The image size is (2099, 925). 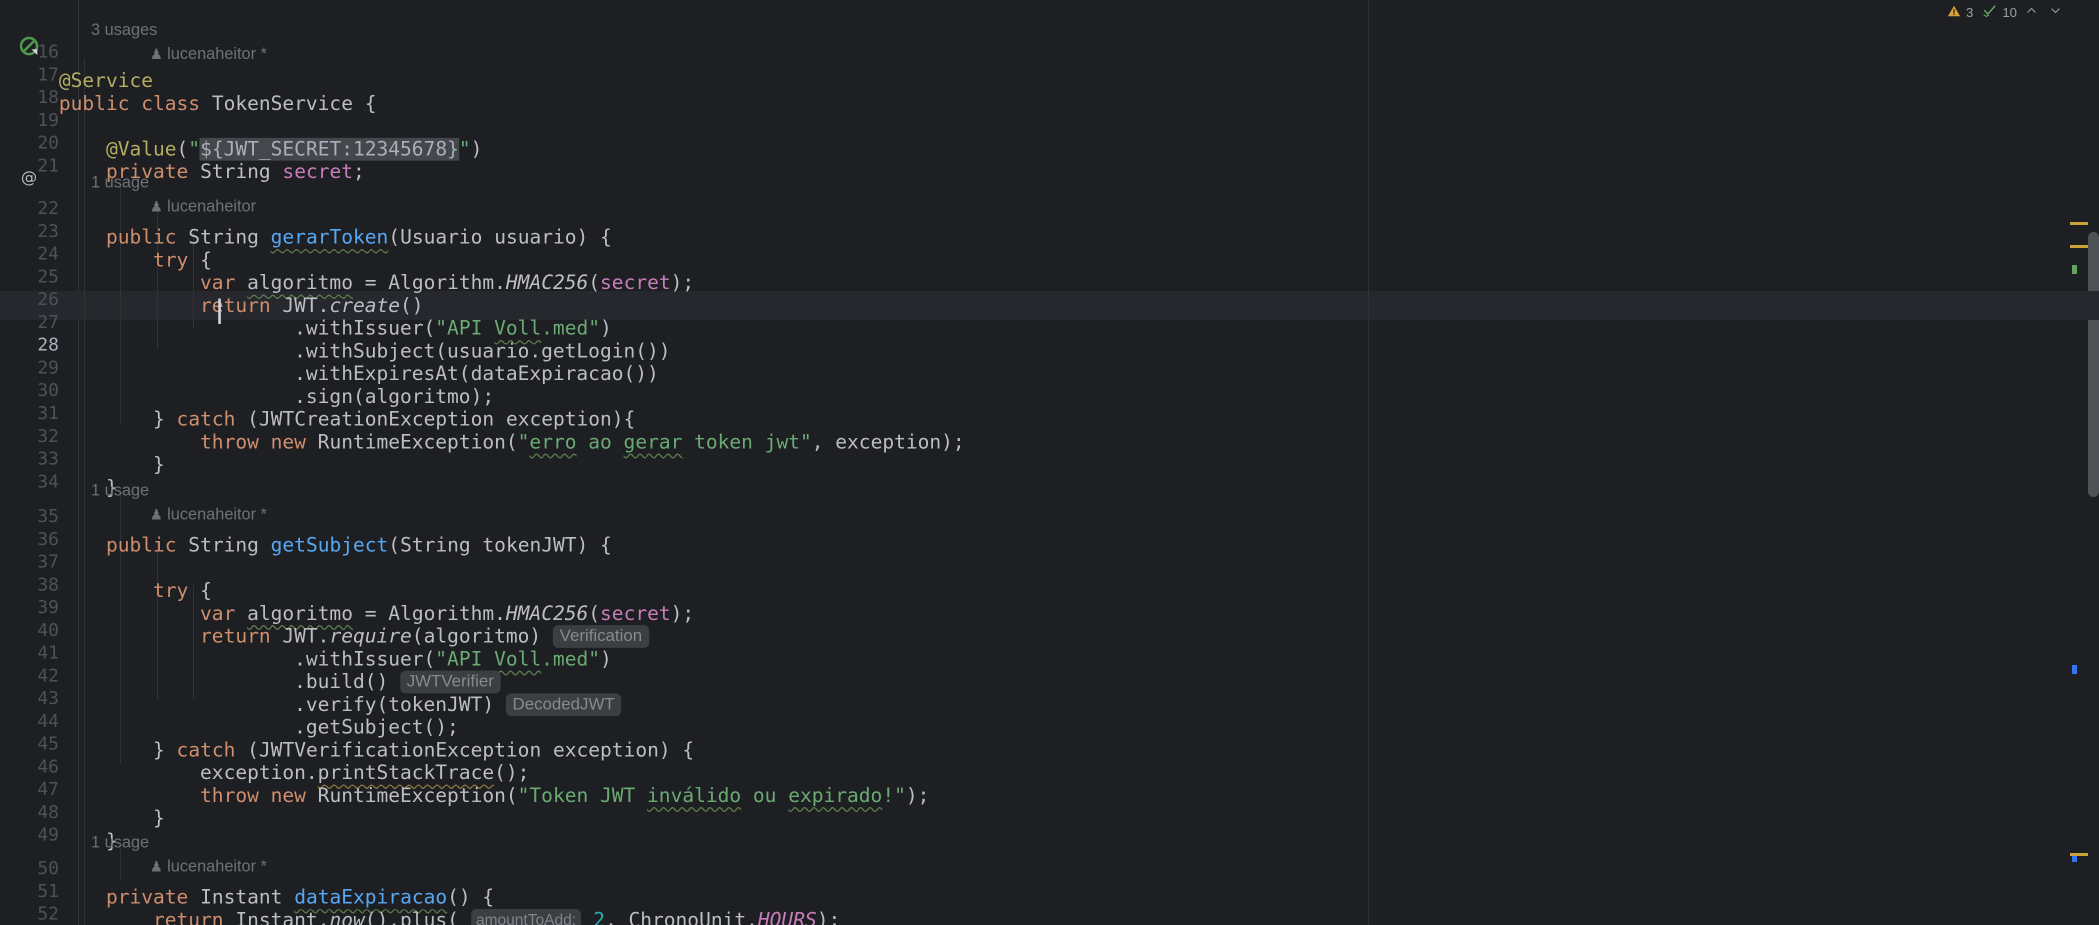 What do you see at coordinates (1049, 921) in the screenshot?
I see `code-line: 54 }` at bounding box center [1049, 921].